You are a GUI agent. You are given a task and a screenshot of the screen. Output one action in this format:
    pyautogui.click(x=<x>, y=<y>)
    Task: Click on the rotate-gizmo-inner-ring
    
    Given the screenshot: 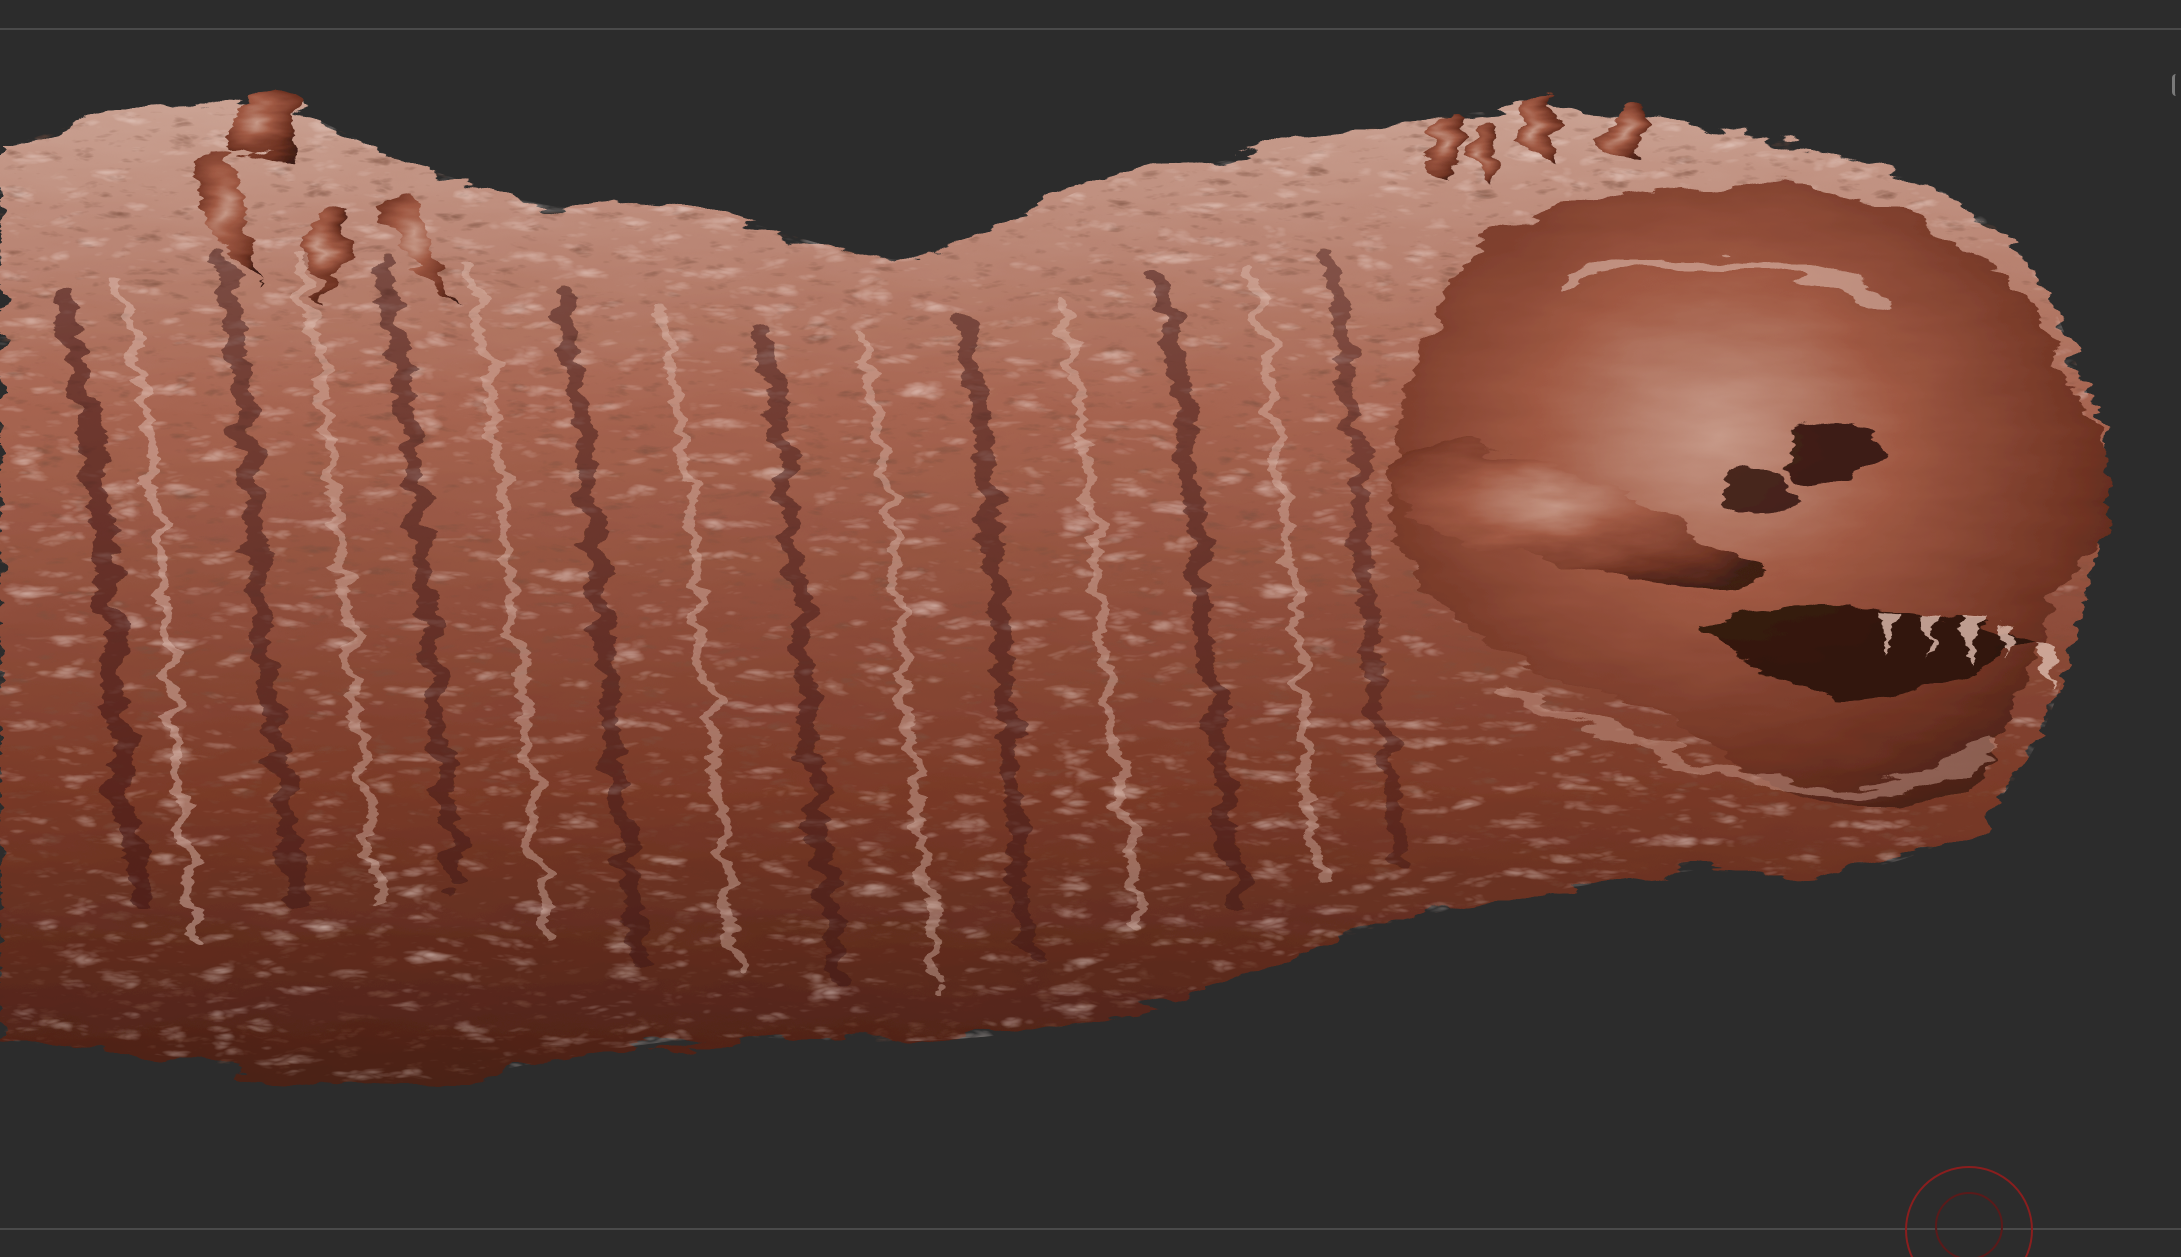 What is the action you would take?
    pyautogui.click(x=1969, y=1224)
    